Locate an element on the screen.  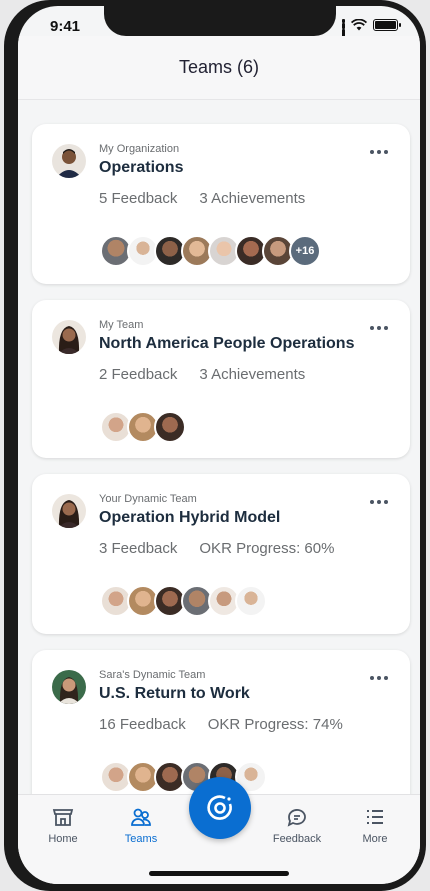
chat-bubble-icon is located at coordinates (296, 818).